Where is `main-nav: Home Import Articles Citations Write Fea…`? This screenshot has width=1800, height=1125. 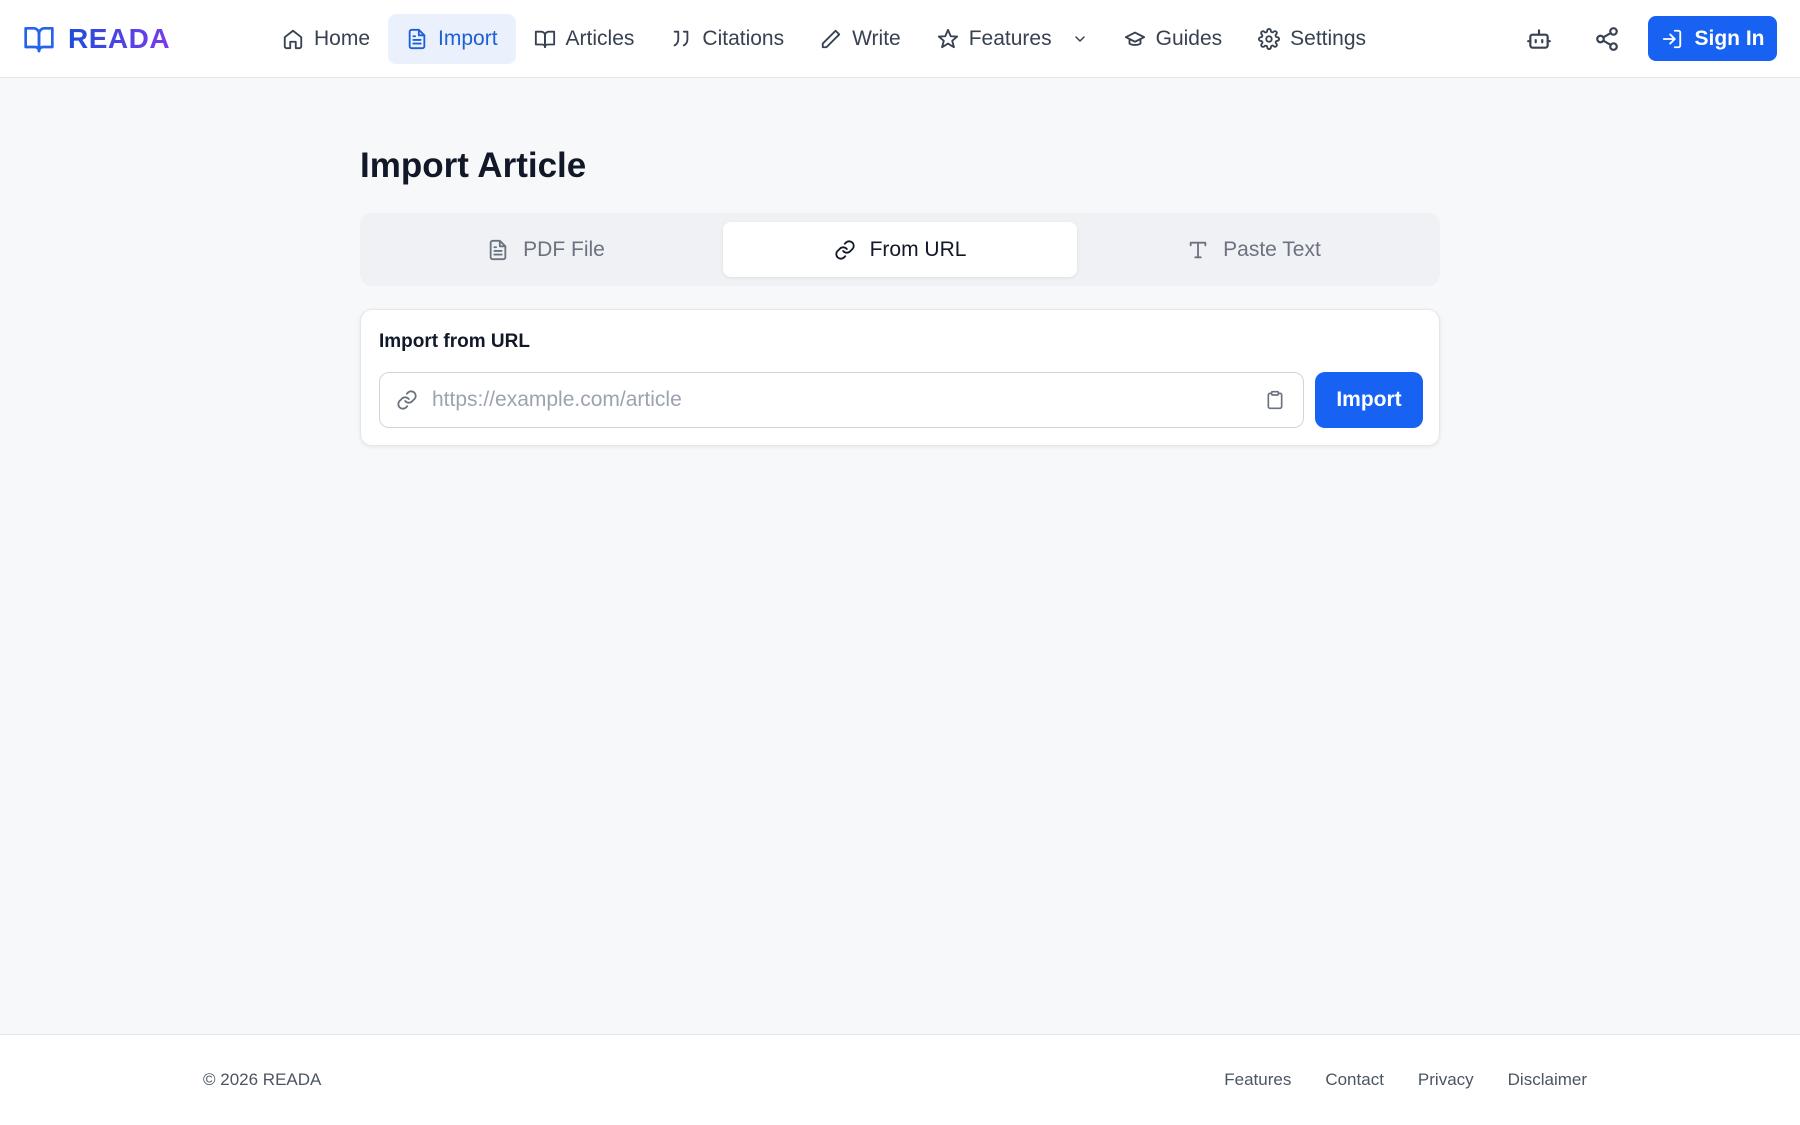
main-nav: Home Import Articles Citations Write Fea… is located at coordinates (824, 39).